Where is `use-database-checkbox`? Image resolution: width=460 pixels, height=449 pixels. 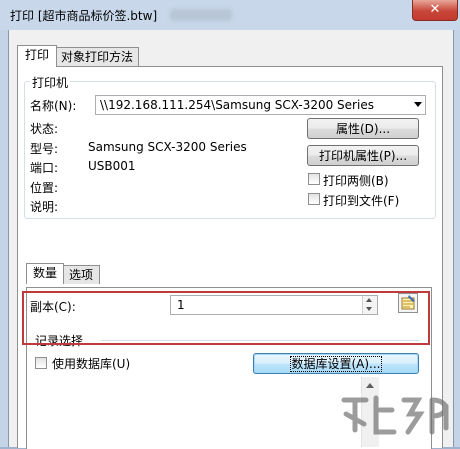
use-database-checkbox is located at coordinates (41, 363).